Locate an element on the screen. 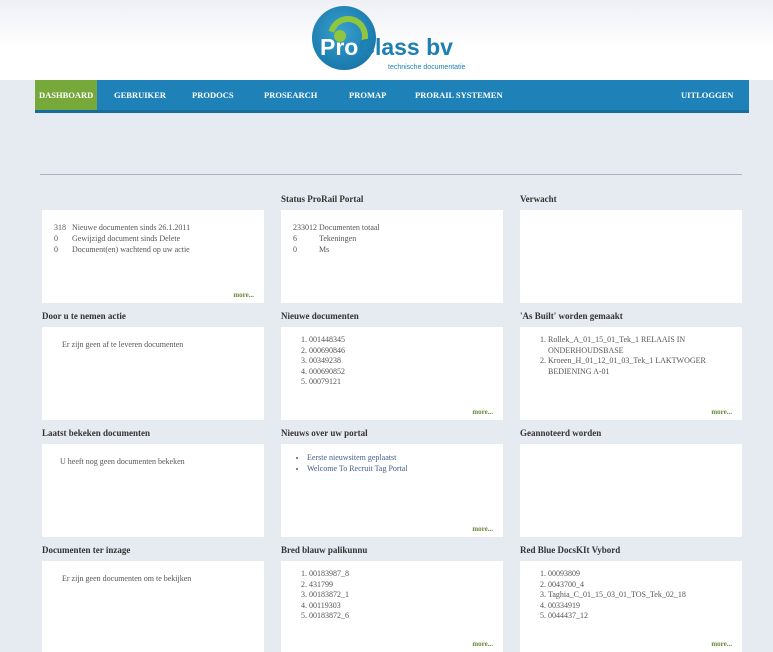 Image resolution: width=773 pixels, height=652 pixels. brand-name-pro: Pro is located at coordinates (339, 47).